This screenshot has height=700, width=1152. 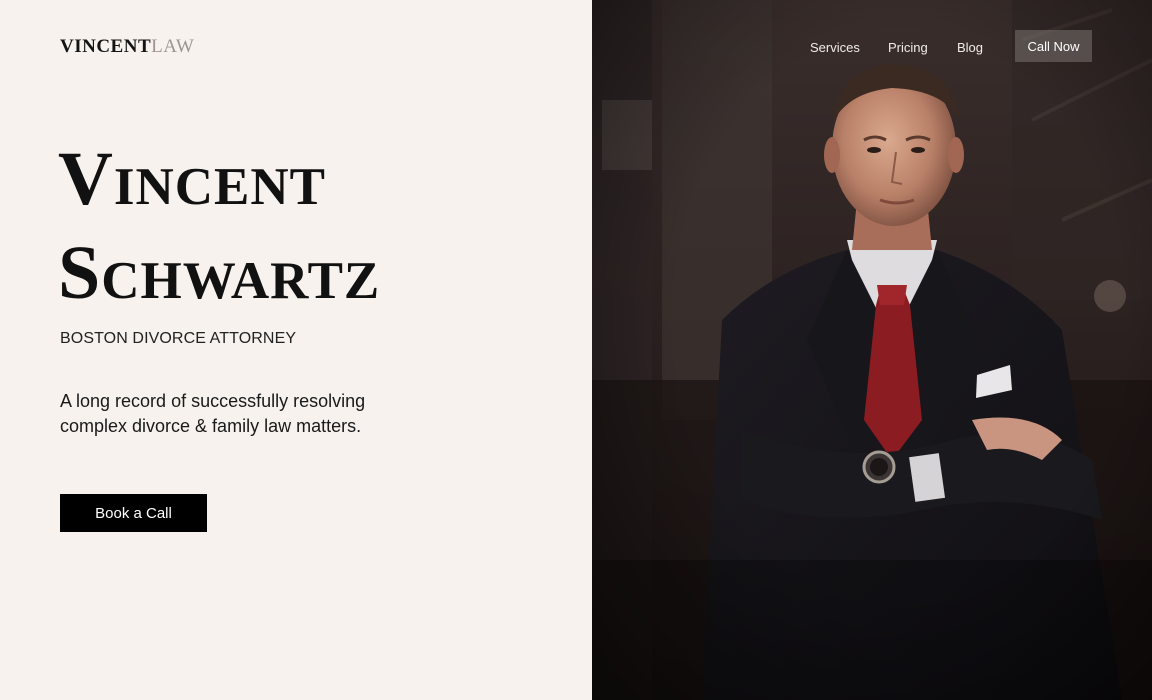 What do you see at coordinates (219, 226) in the screenshot?
I see `hero-title: Vincent Schwartz` at bounding box center [219, 226].